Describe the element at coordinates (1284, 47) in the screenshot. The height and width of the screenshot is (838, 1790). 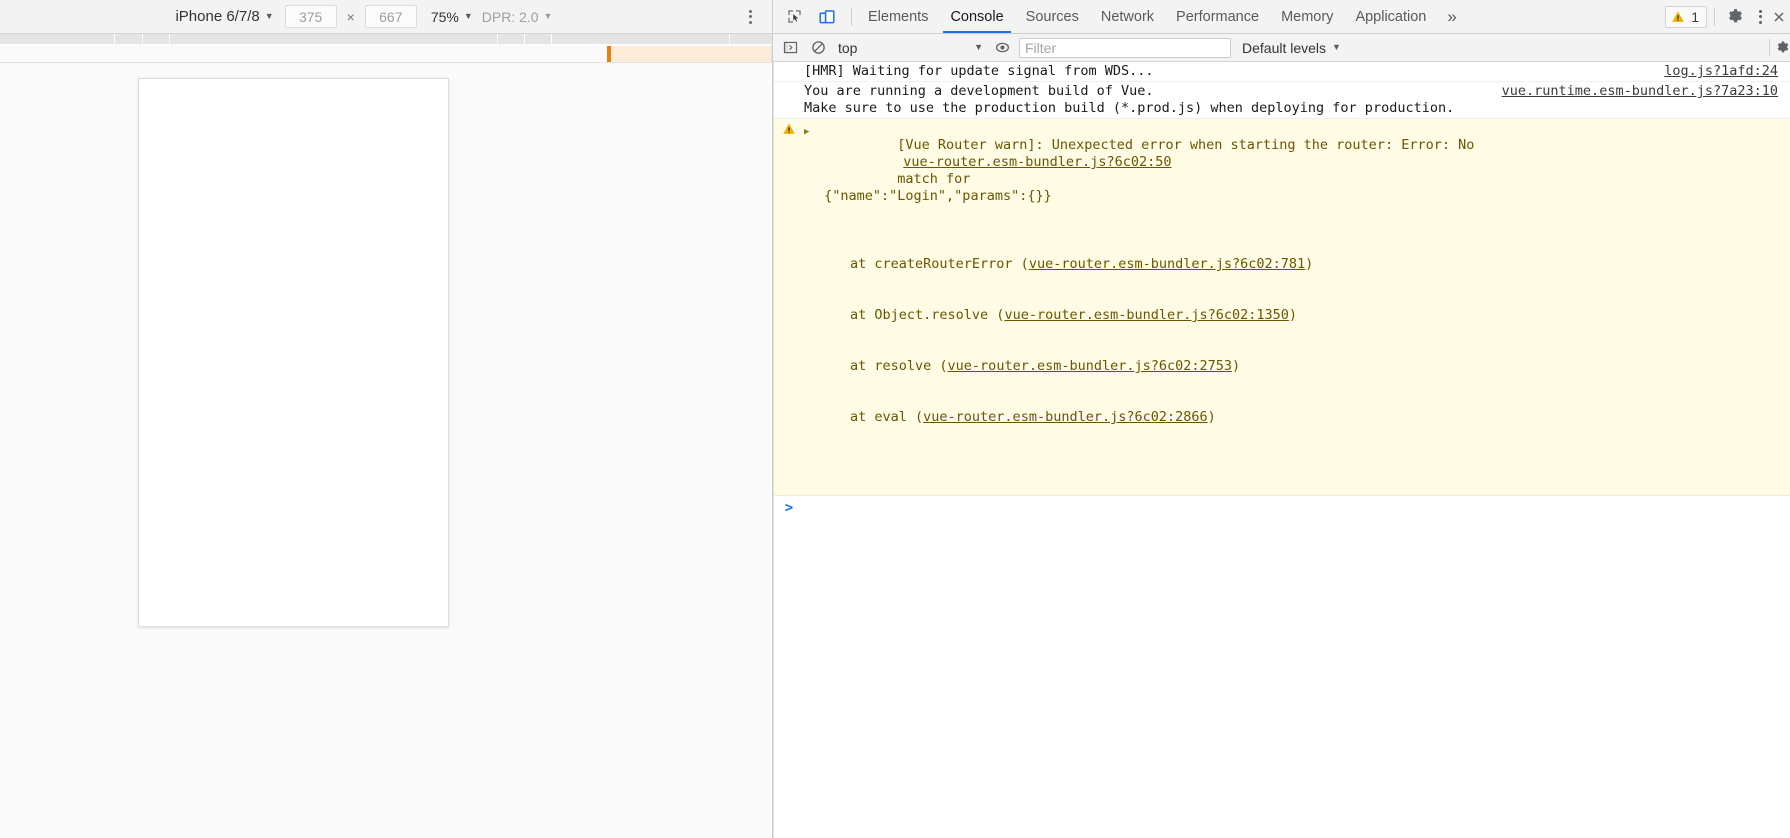
I see `log-levels-label: Default levels` at that location.